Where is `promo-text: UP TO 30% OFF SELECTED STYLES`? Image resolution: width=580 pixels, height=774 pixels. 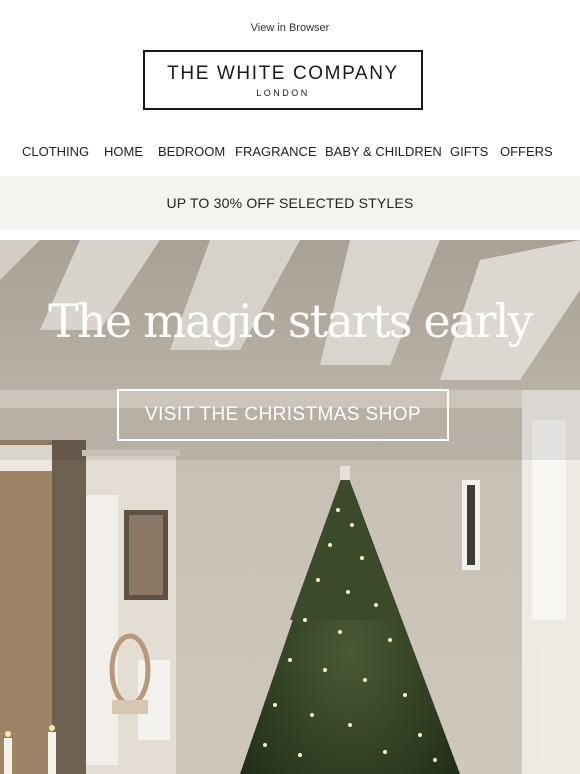
promo-text: UP TO 30% OFF SELECTED STYLES is located at coordinates (290, 203).